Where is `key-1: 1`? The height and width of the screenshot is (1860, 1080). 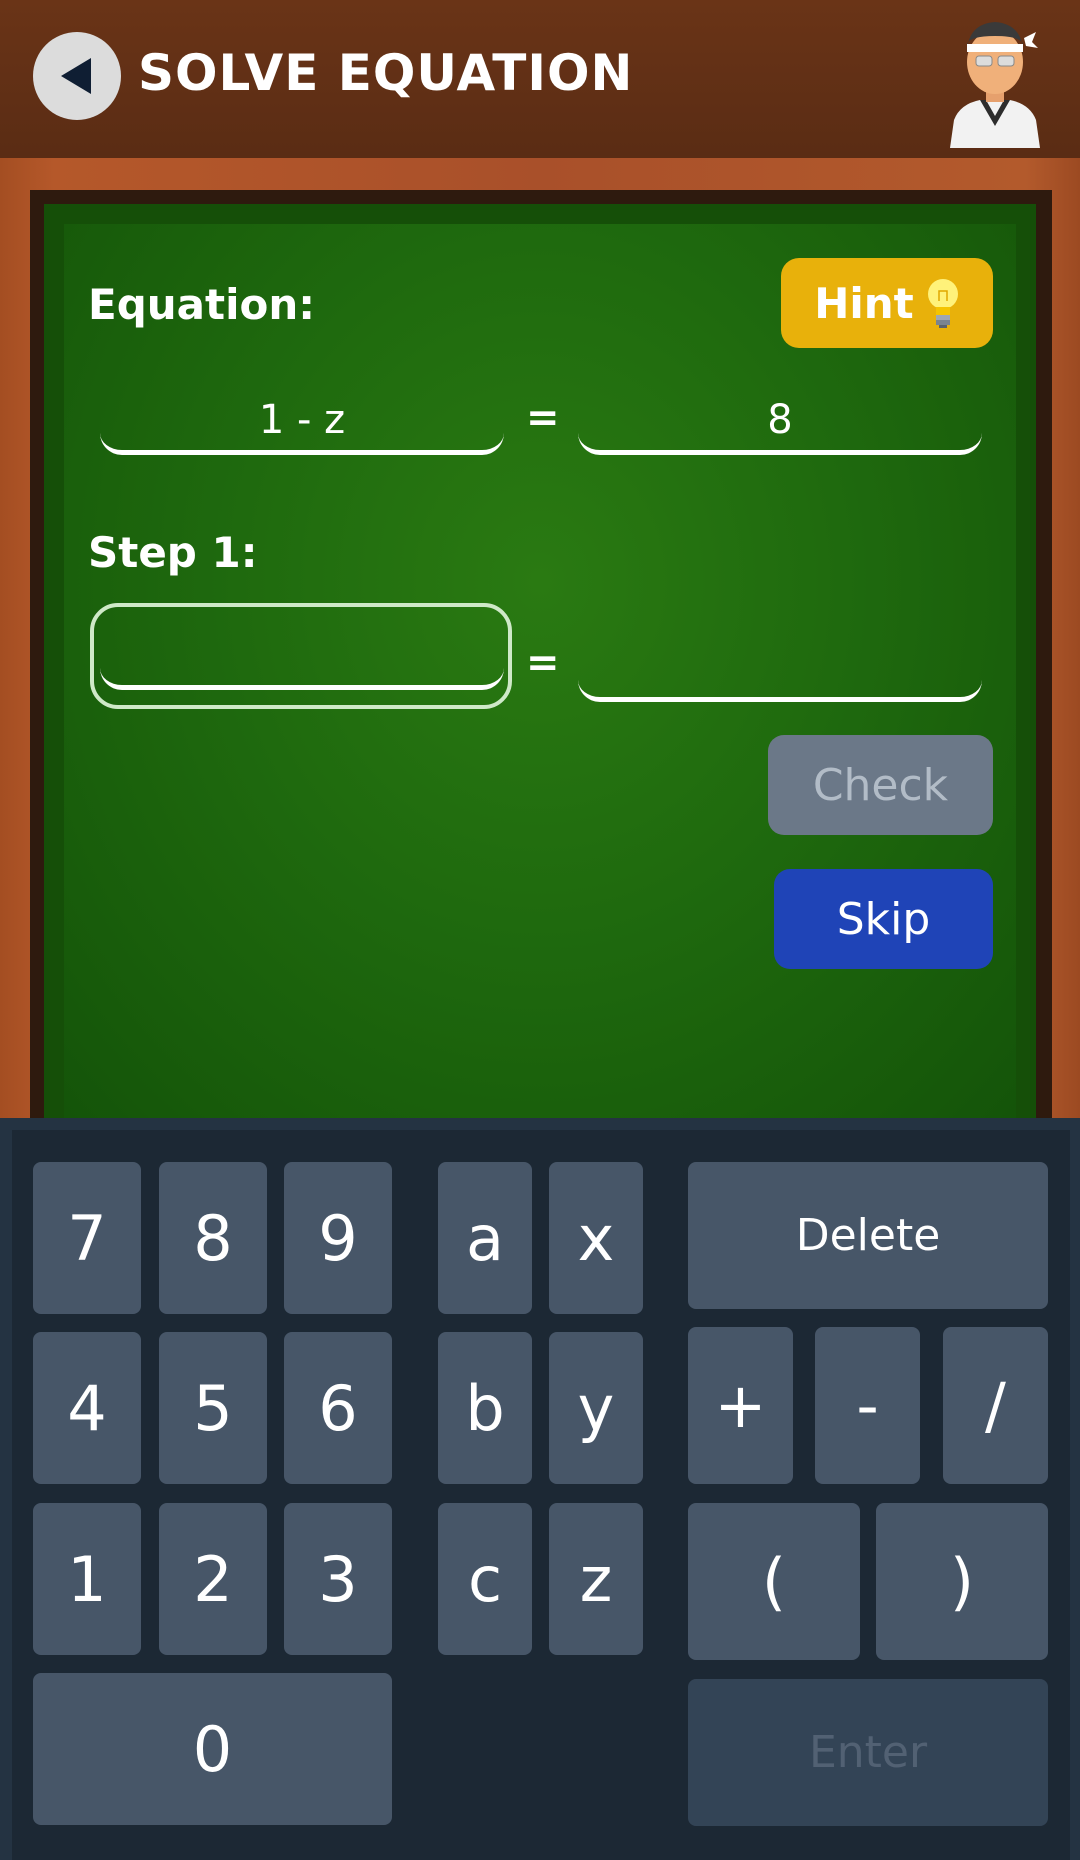
key-1: 1 is located at coordinates (87, 1579).